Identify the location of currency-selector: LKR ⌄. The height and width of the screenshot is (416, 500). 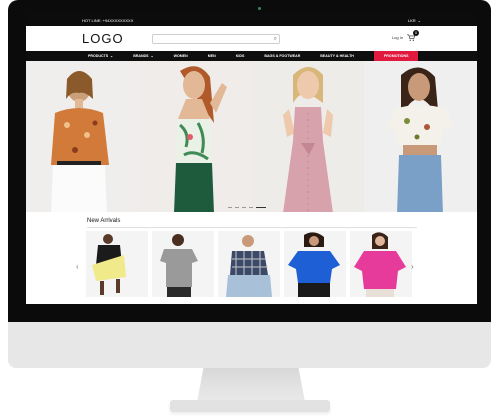
(414, 20).